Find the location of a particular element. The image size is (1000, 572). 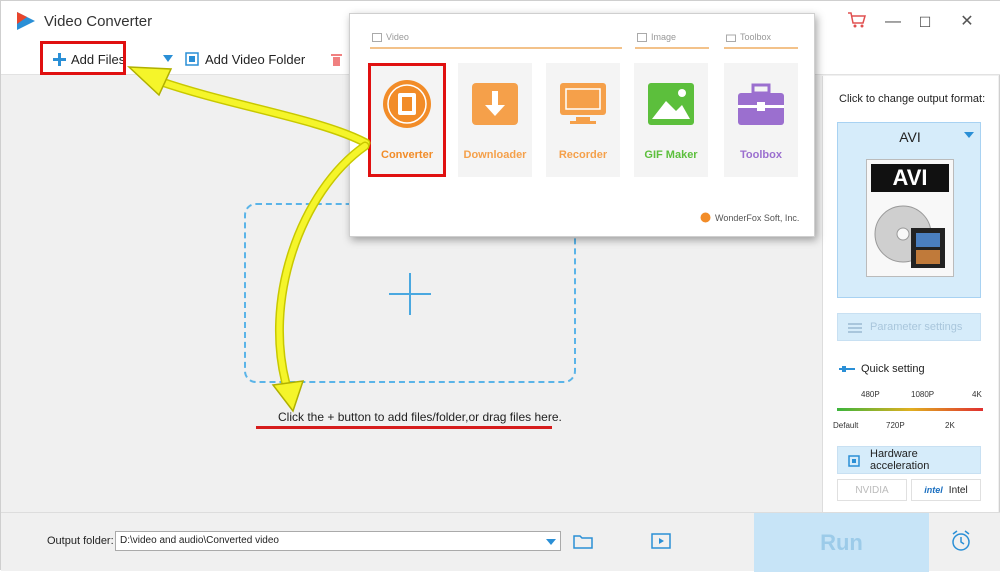

category-image-label: Image is located at coordinates (664, 37).